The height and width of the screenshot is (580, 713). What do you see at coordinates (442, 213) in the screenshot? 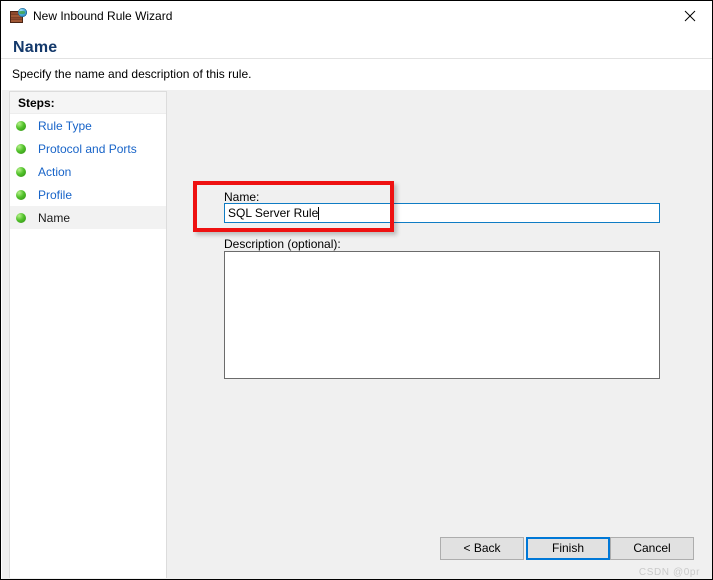
I see `name-input: SQL Server Rule` at bounding box center [442, 213].